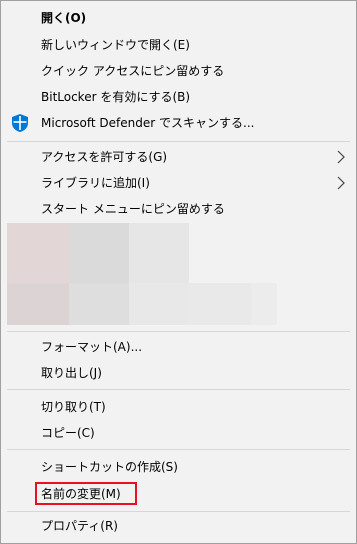  I want to click on menu-item-label: ショートカットの作成(S), so click(109, 467).